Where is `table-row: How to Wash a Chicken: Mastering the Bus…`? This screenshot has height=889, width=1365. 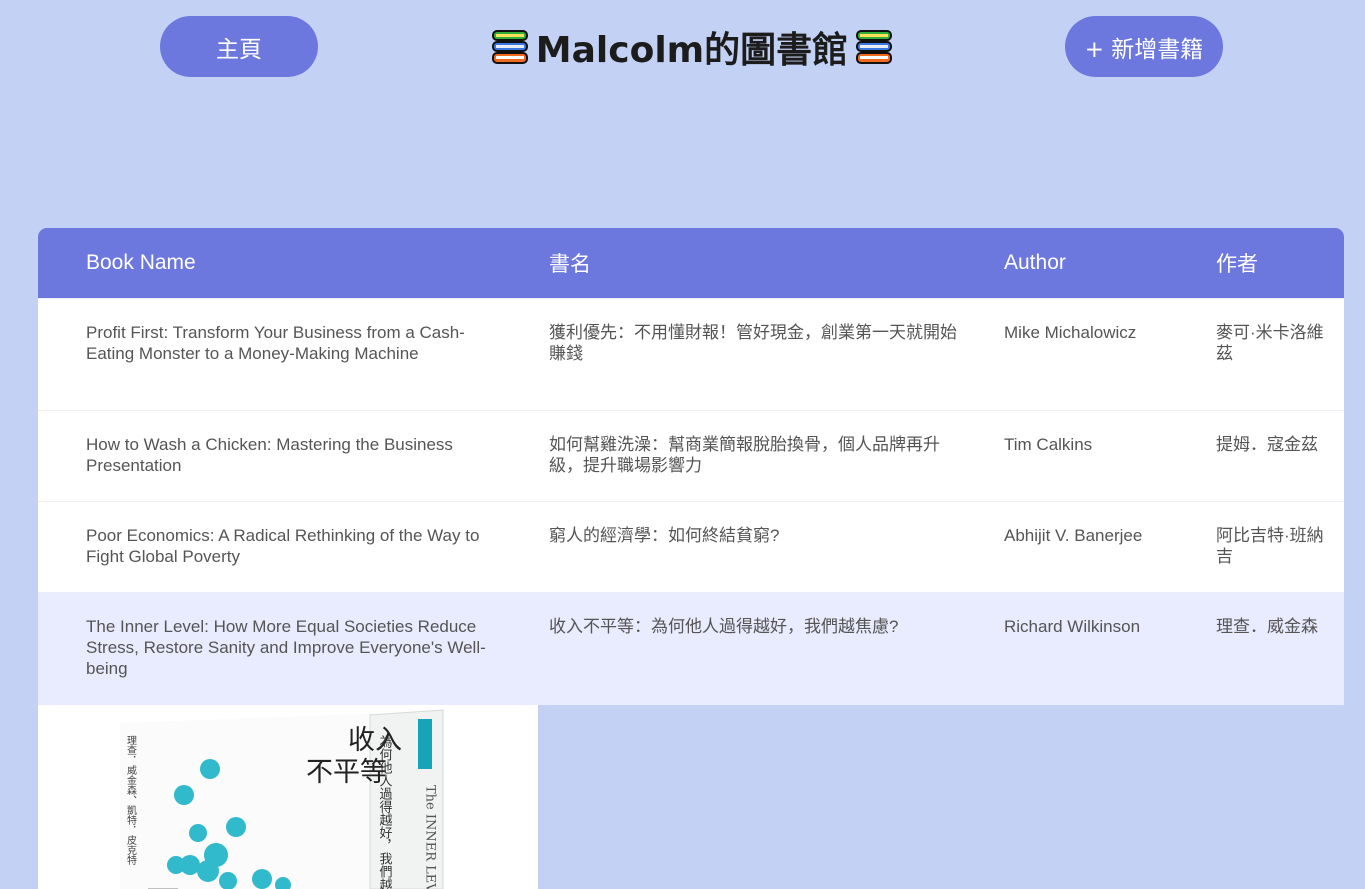
table-row: How to Wash a Chicken: Mastering the Bus… is located at coordinates (691, 456).